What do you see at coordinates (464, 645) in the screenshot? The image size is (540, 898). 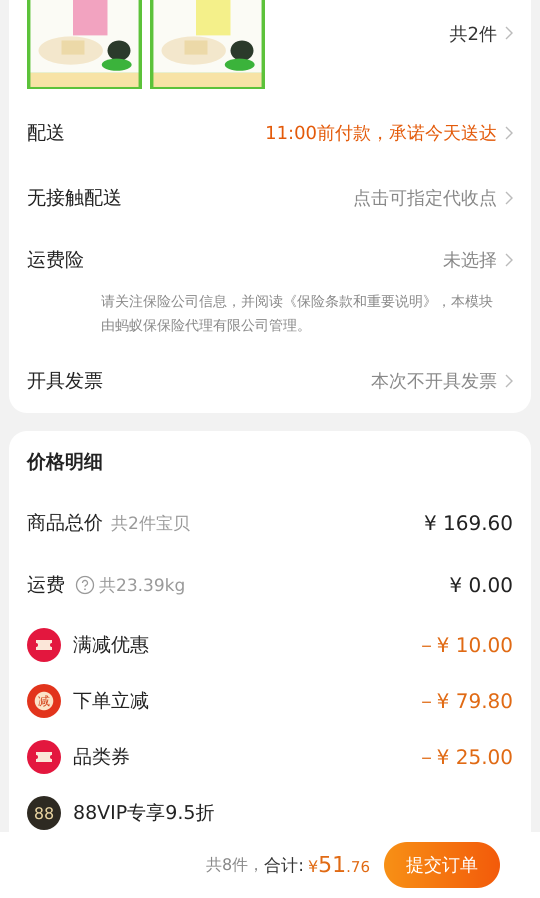 I see `price-value: －¥ 10.00` at bounding box center [464, 645].